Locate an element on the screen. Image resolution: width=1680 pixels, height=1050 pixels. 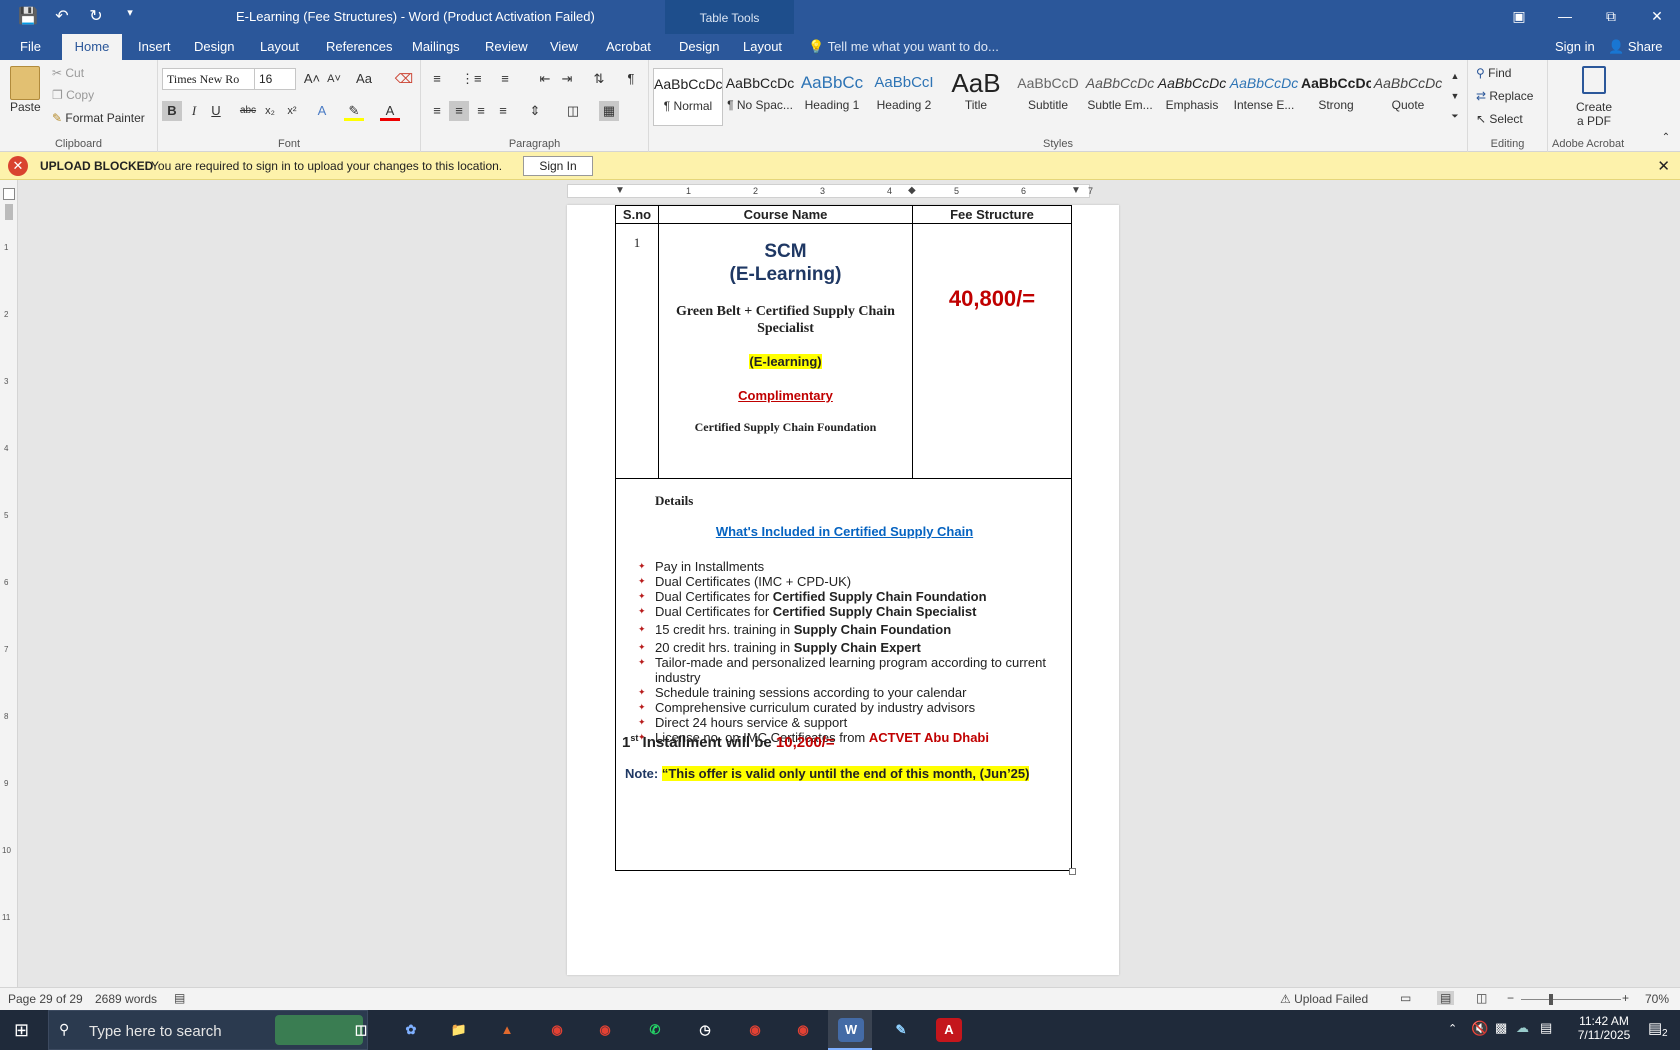
close-icon: ✕ is located at coordinates (1657, 16).